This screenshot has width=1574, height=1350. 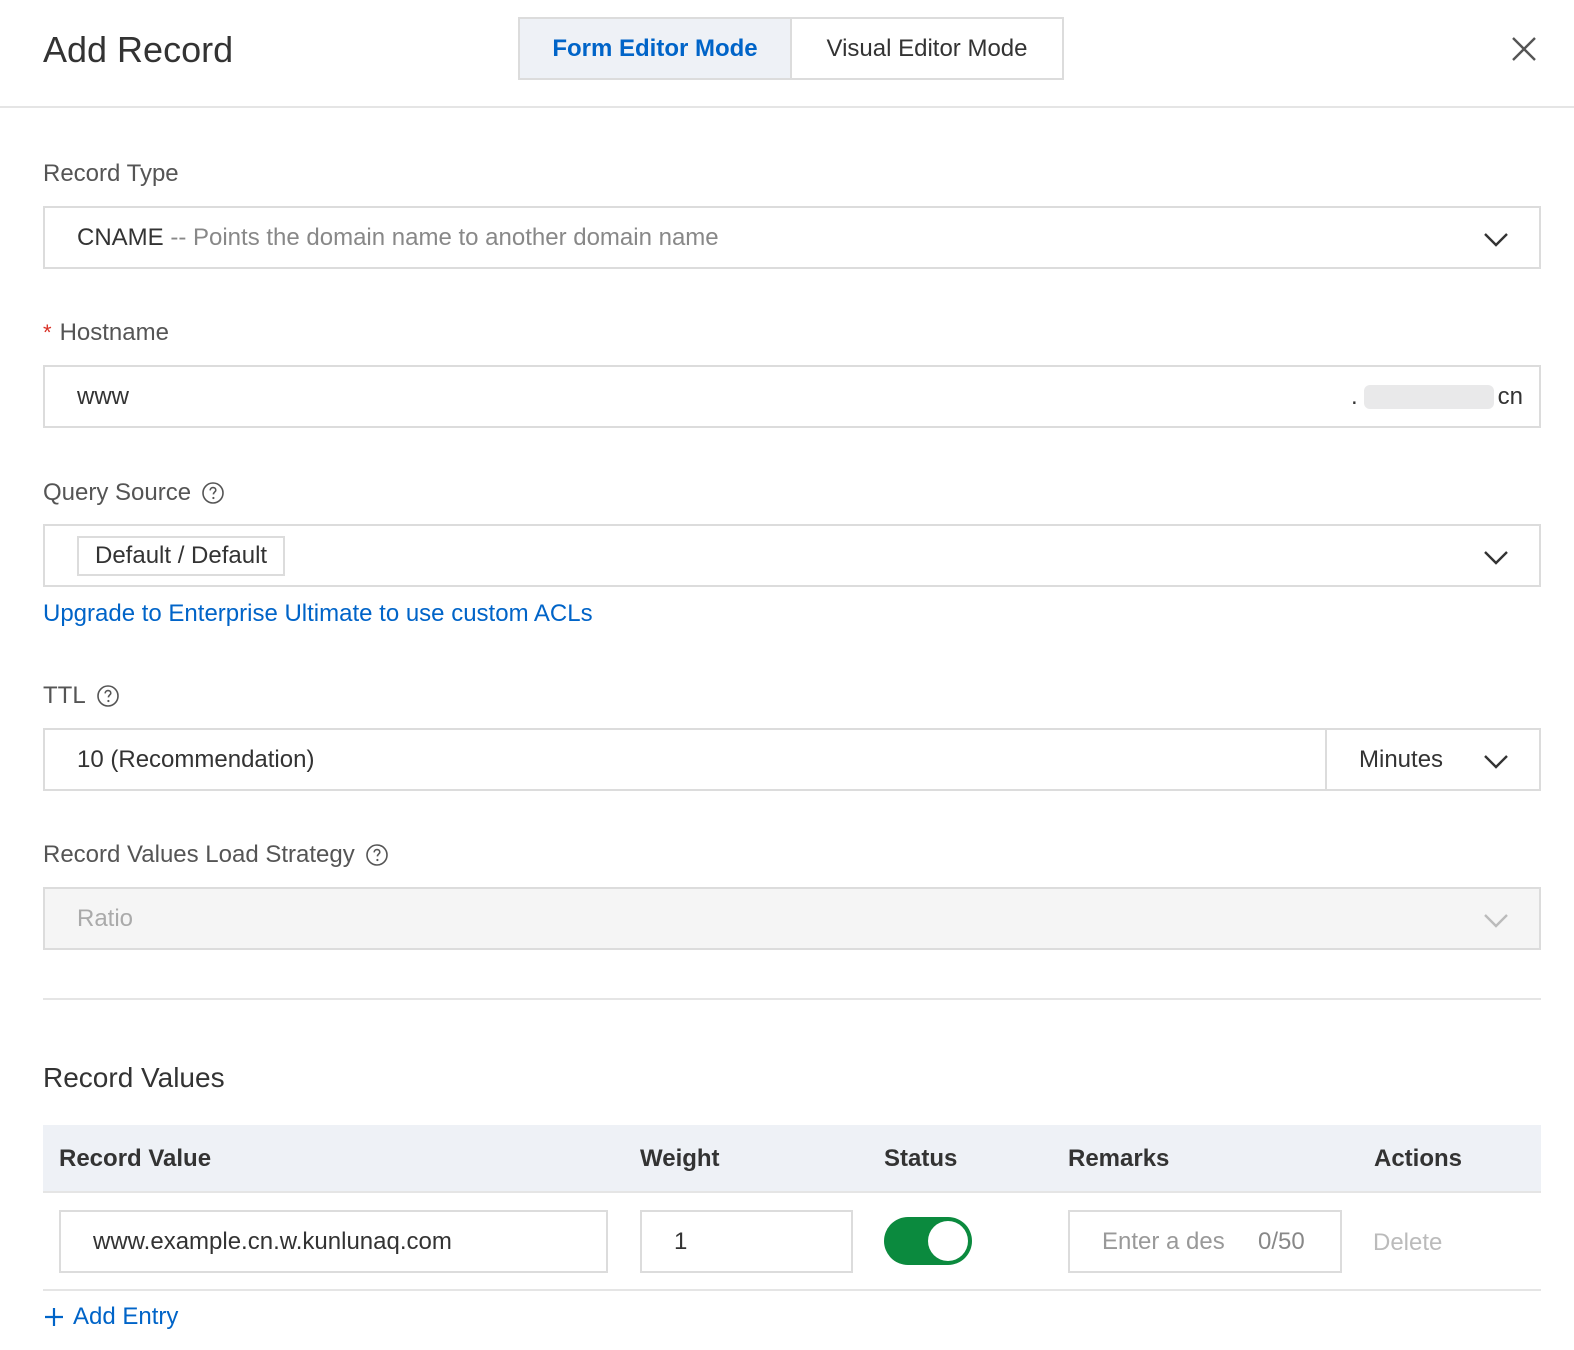 I want to click on column-header-remarks: Remarks, so click(x=1119, y=1158).